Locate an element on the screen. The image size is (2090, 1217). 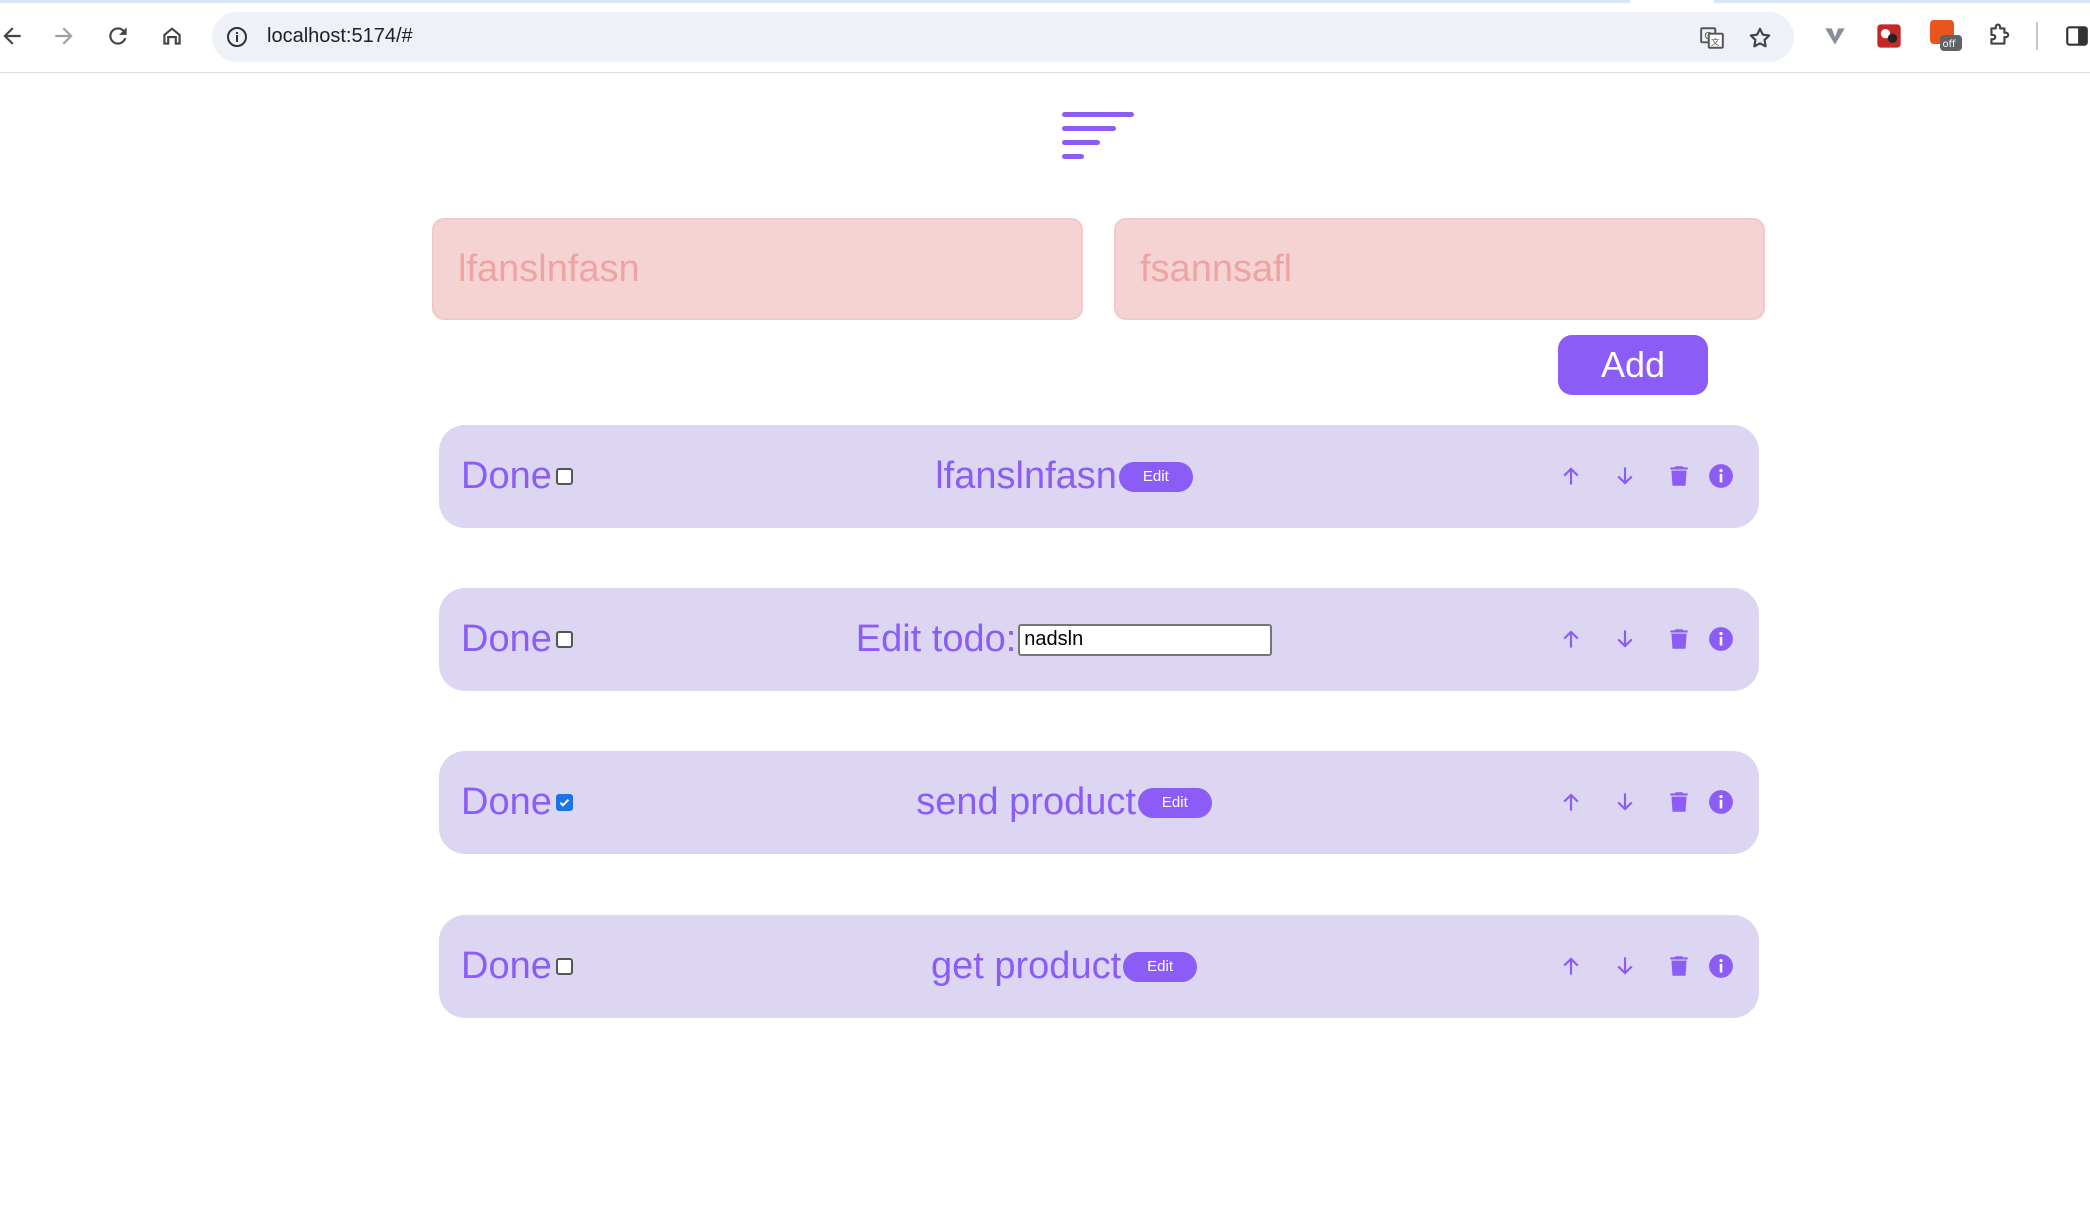
home-icon is located at coordinates (172, 36).